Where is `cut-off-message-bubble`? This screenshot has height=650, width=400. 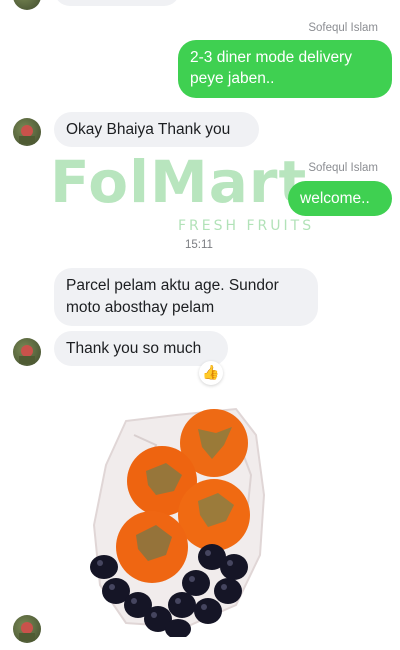
cut-off-message-bubble is located at coordinates (117, 3).